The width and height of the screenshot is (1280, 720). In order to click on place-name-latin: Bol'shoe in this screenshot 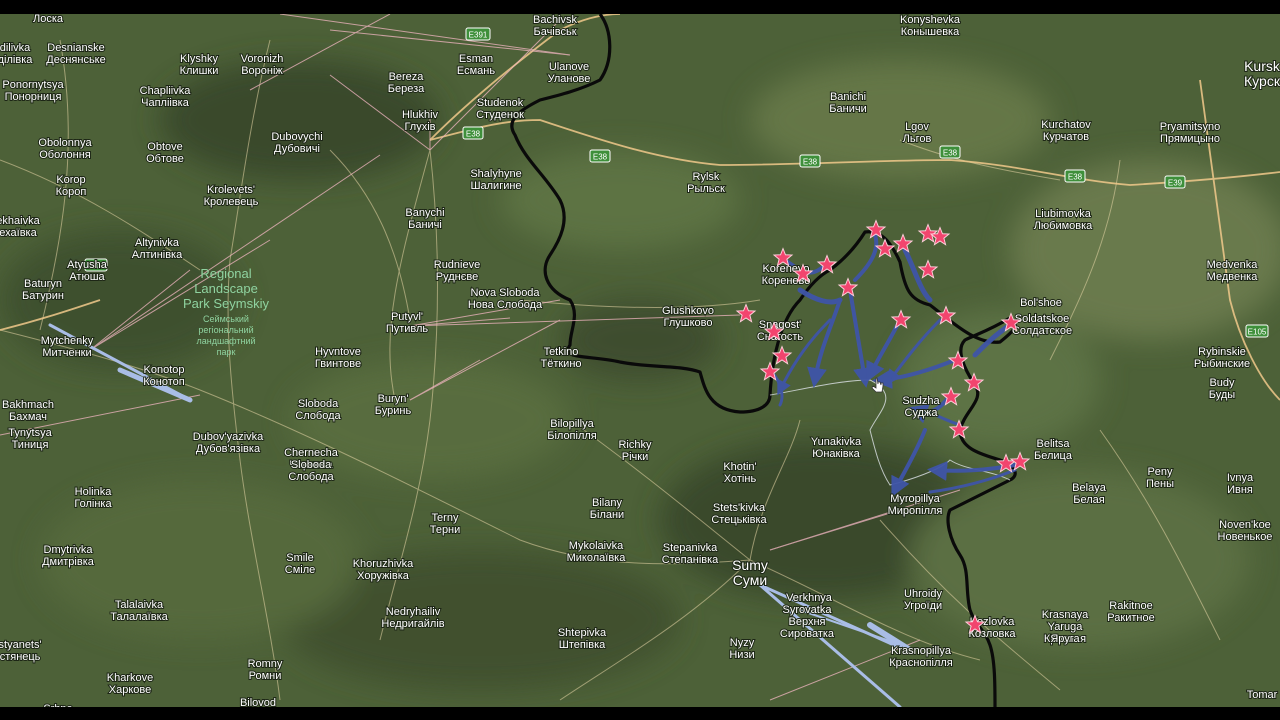, I will do `click(1041, 303)`.